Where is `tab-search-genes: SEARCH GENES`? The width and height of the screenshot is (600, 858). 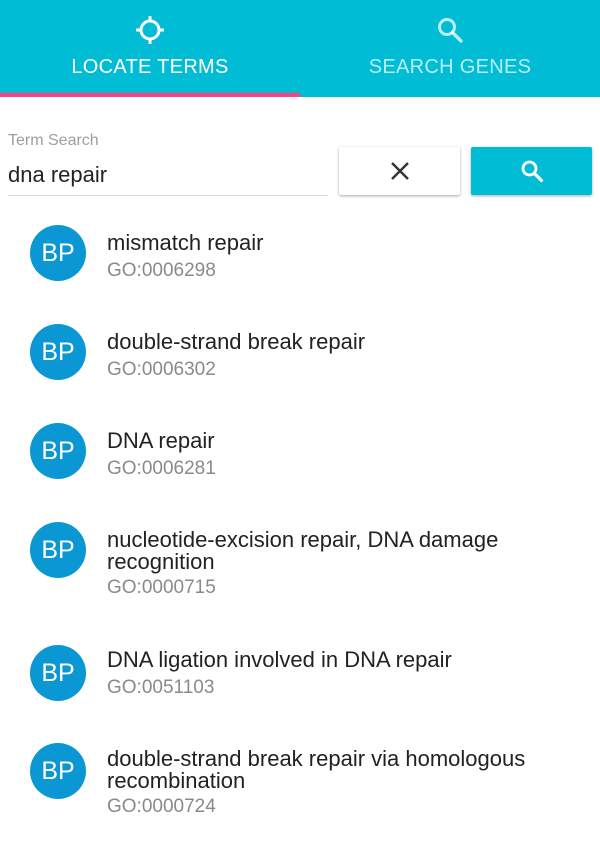 tab-search-genes: SEARCH GENES is located at coordinates (450, 48).